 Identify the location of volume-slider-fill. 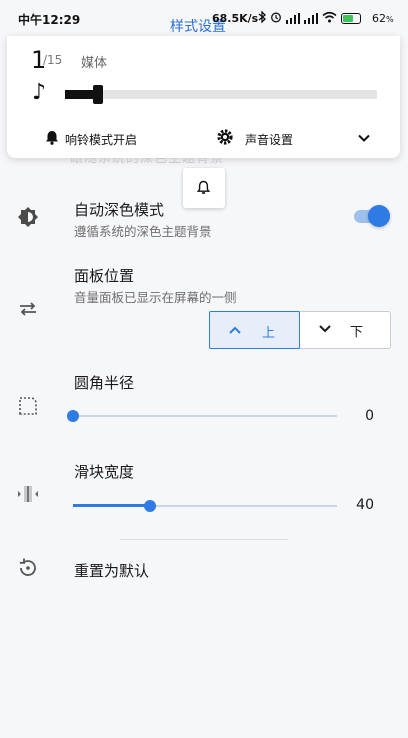
(79, 94).